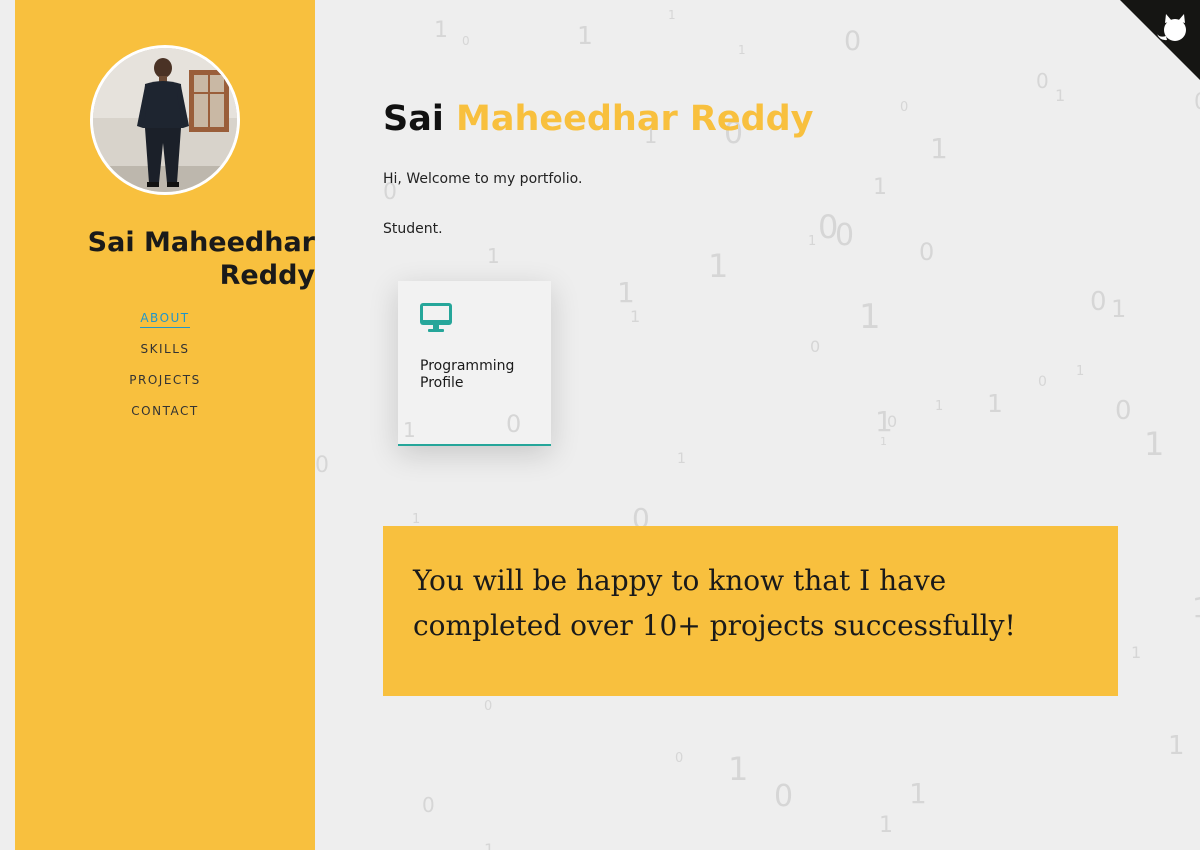 The width and height of the screenshot is (1200, 850). What do you see at coordinates (165, 319) in the screenshot?
I see `nav-item-label: ABOUT` at bounding box center [165, 319].